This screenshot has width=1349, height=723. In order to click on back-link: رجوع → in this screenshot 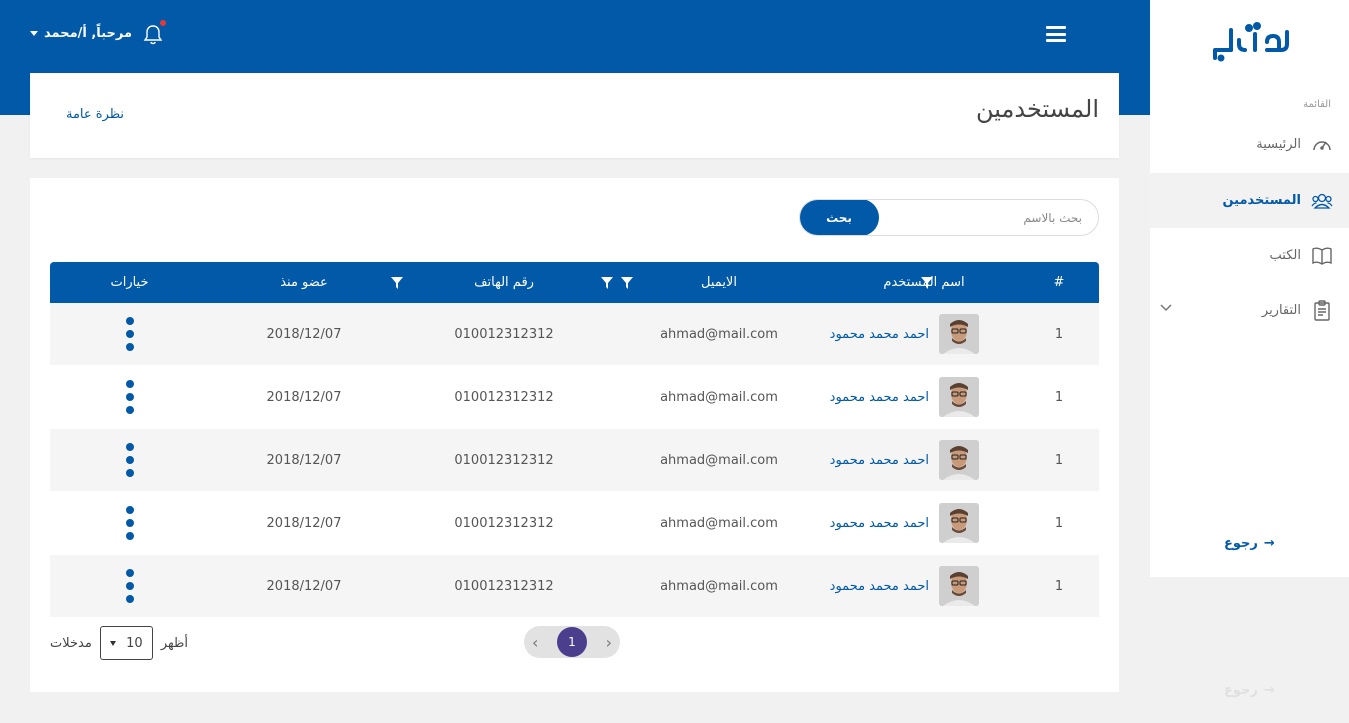, I will do `click(1249, 543)`.